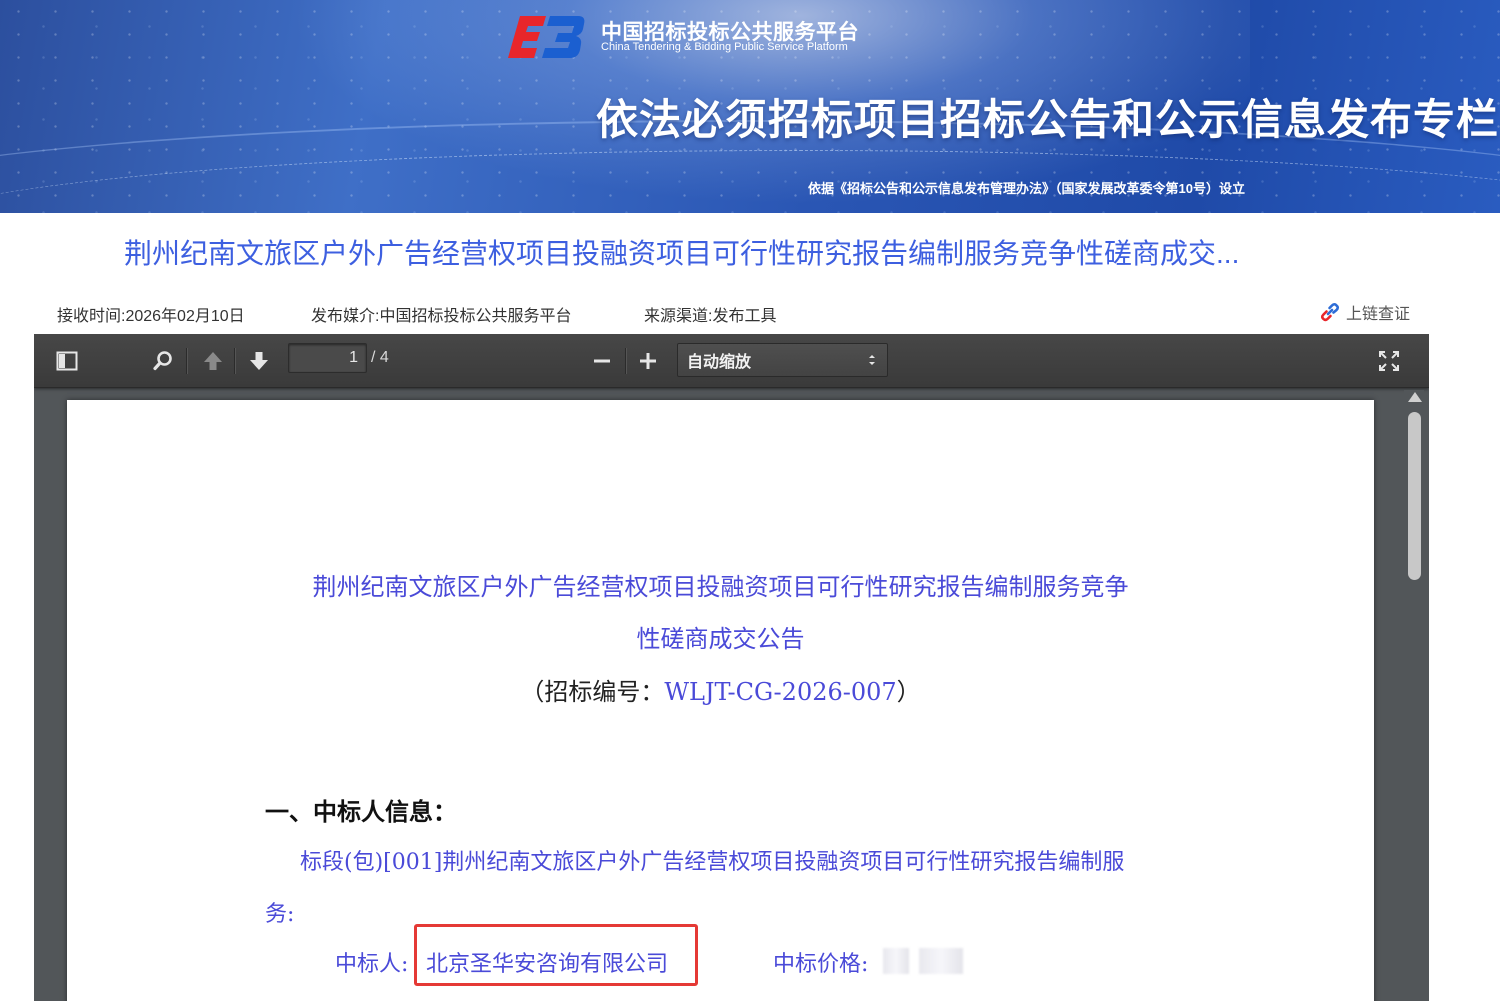 The height and width of the screenshot is (1001, 1500). I want to click on arrow-up-icon, so click(213, 361).